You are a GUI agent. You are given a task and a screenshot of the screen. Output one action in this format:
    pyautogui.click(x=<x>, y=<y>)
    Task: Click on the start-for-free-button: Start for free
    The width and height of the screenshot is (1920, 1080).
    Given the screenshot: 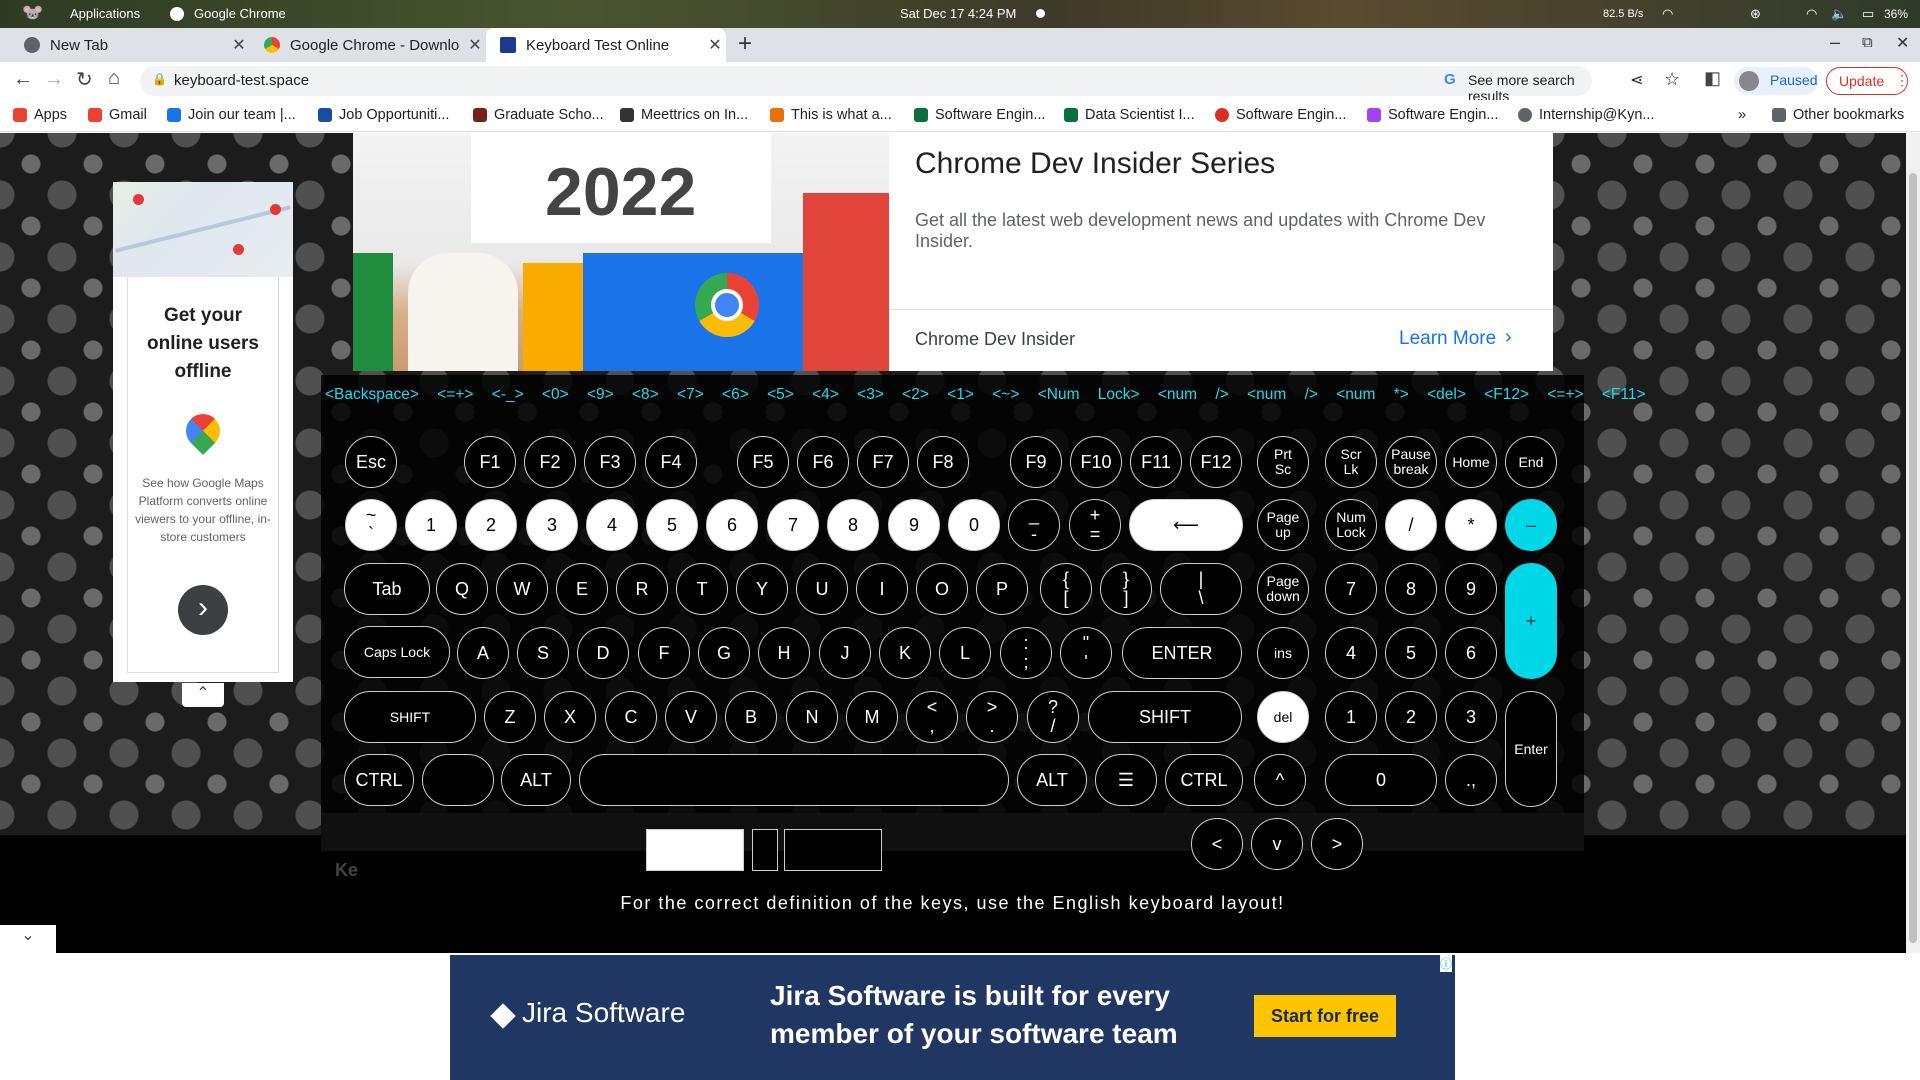 What is the action you would take?
    pyautogui.click(x=1325, y=1016)
    